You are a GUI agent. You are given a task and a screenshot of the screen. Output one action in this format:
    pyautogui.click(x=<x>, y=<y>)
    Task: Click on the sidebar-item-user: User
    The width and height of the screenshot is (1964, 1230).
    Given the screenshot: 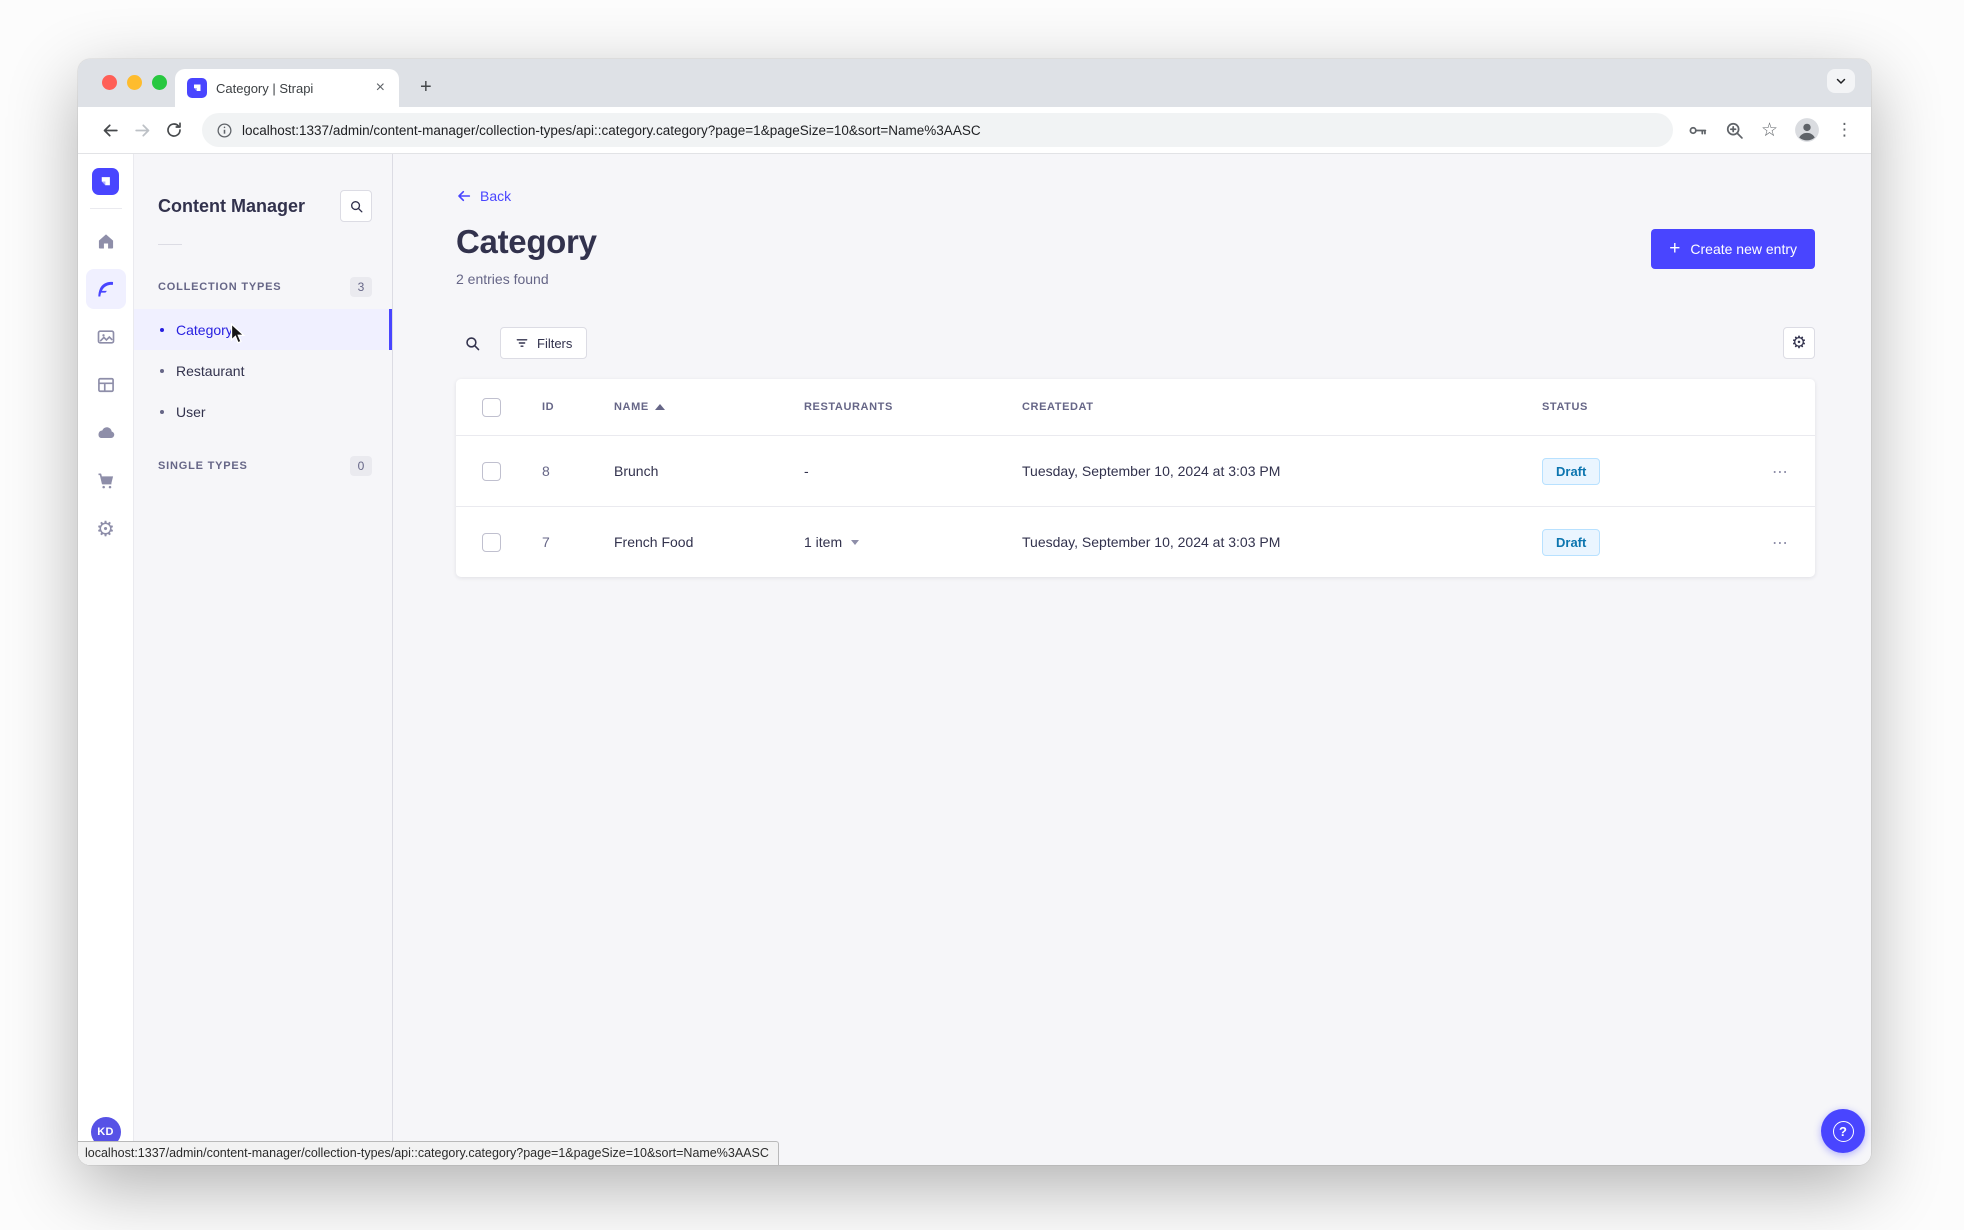 What is the action you would take?
    pyautogui.click(x=263, y=411)
    